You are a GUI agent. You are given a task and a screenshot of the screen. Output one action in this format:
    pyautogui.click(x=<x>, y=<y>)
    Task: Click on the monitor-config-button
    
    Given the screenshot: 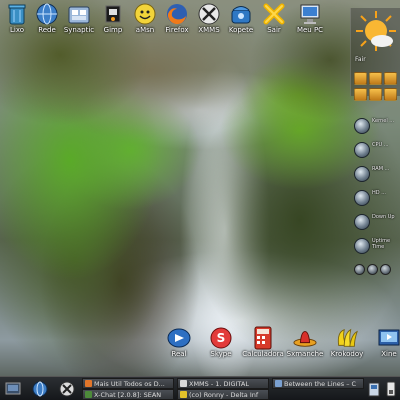 What is the action you would take?
    pyautogui.click(x=385, y=269)
    